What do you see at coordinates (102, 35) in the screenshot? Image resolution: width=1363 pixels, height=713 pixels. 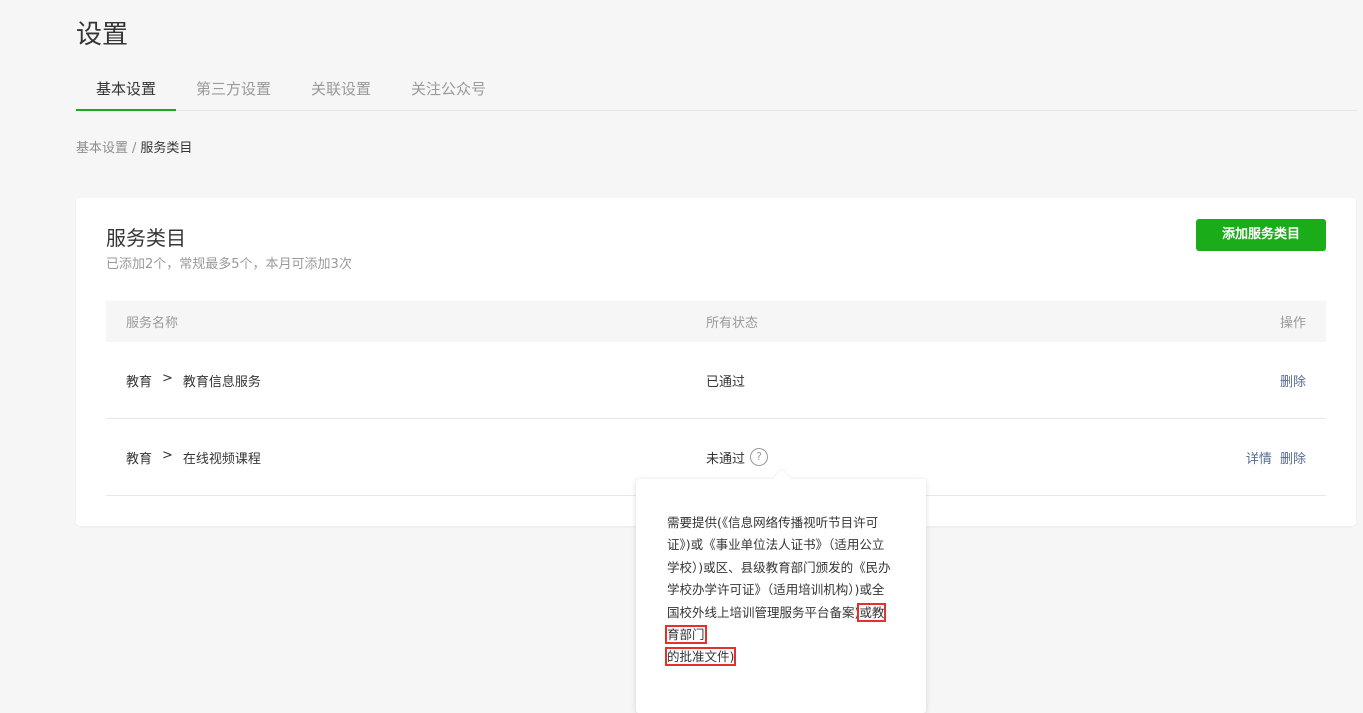 I see `page-title: 设置` at bounding box center [102, 35].